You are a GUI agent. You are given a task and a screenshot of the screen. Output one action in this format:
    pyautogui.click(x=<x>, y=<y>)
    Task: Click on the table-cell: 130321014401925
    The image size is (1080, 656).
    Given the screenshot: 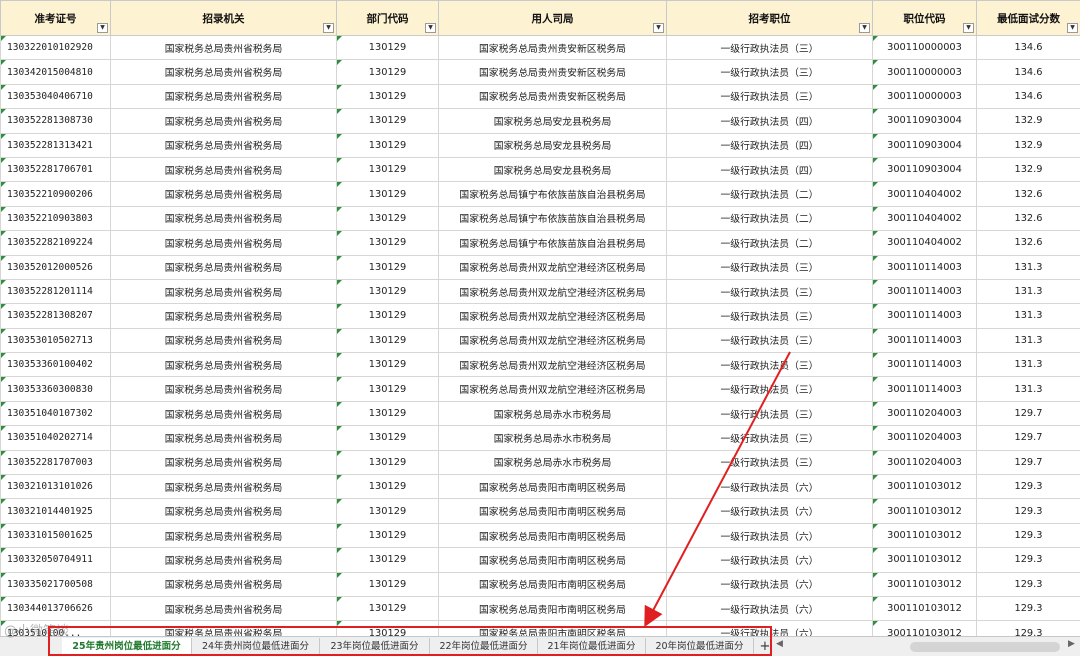 What is the action you would take?
    pyautogui.click(x=55, y=511)
    